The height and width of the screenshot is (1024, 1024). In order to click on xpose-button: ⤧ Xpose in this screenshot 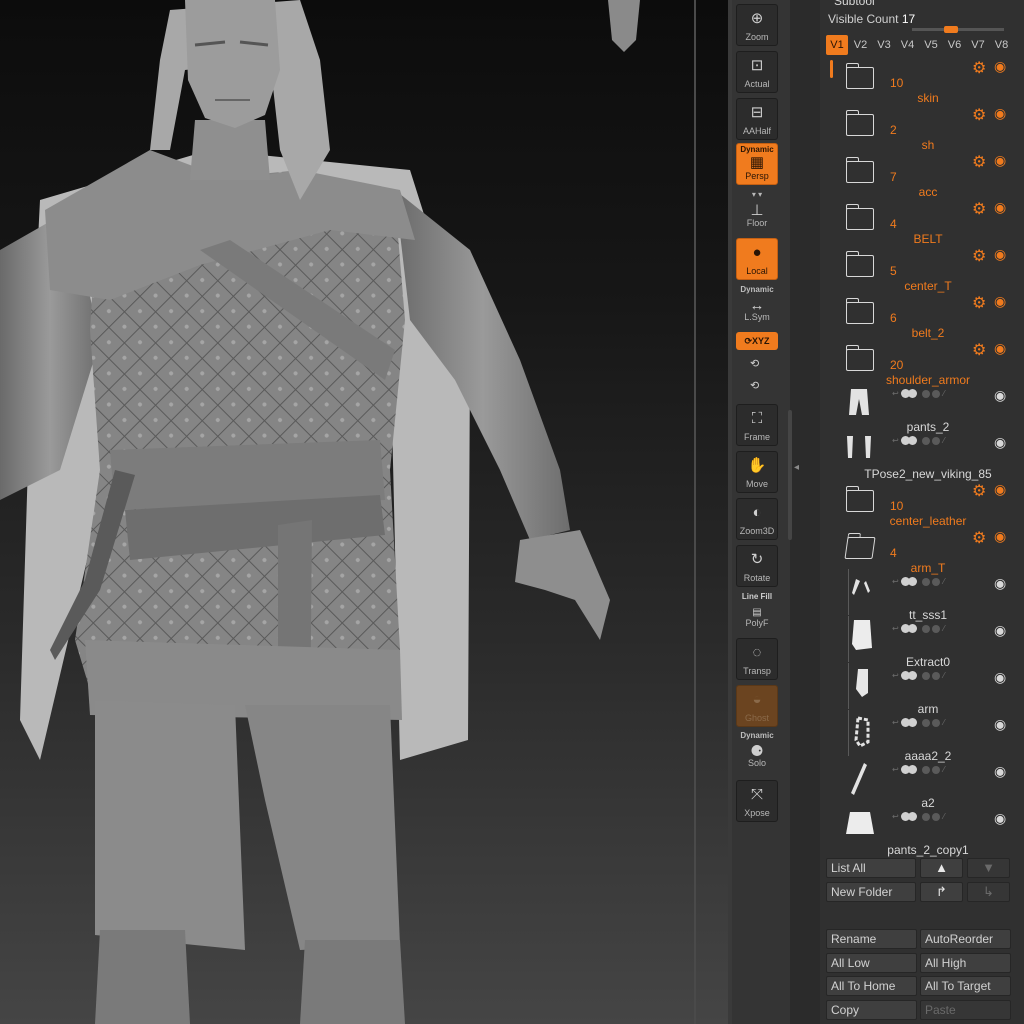, I will do `click(757, 801)`.